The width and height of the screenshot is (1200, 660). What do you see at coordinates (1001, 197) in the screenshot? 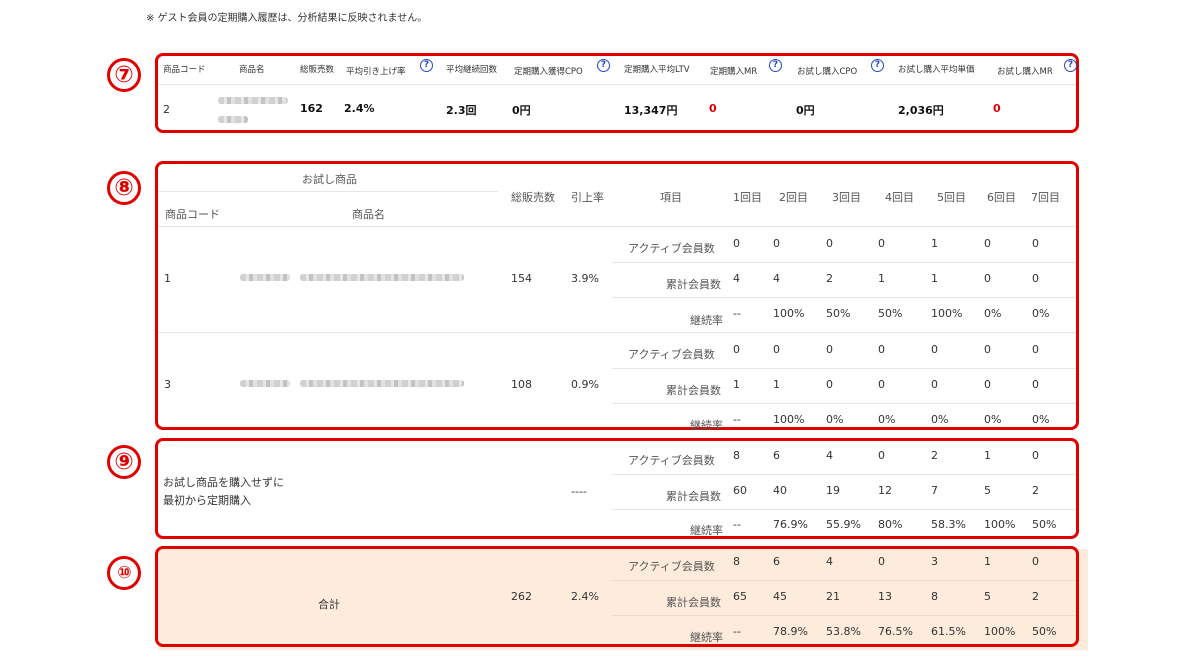
I see `header-round-6: 6回目` at bounding box center [1001, 197].